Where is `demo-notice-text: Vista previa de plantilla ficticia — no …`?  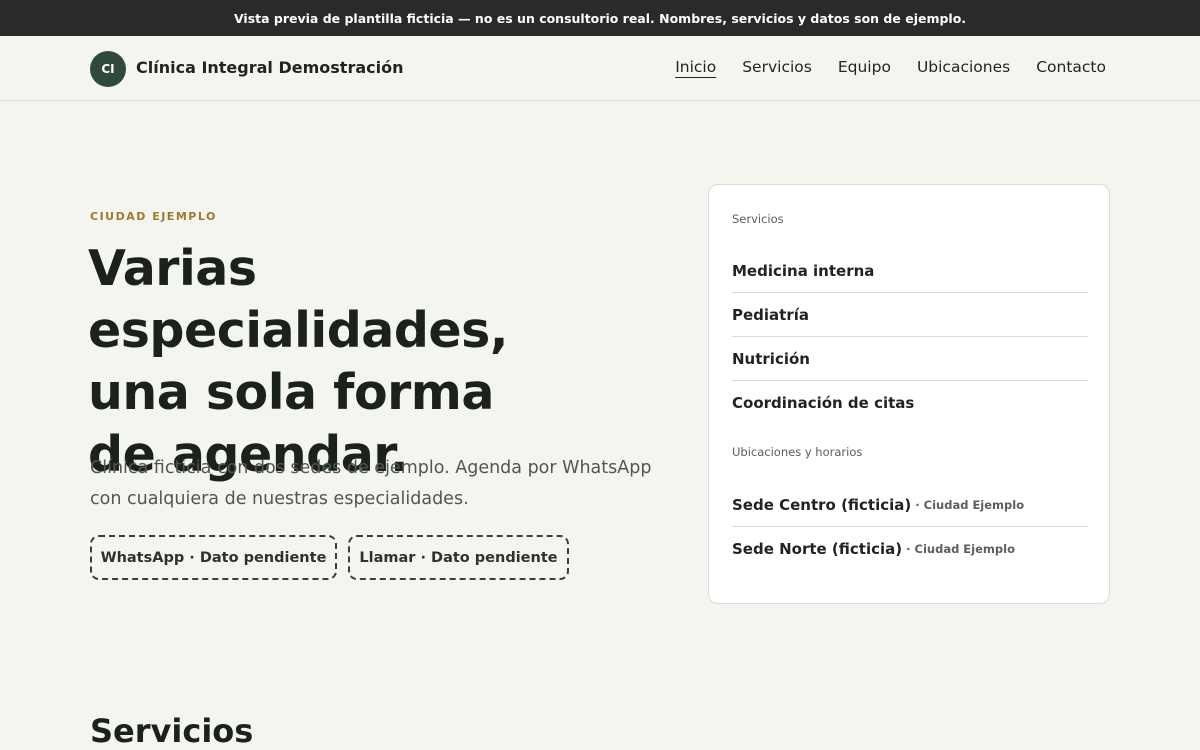
demo-notice-text: Vista previa de plantilla ficticia — no … is located at coordinates (600, 18).